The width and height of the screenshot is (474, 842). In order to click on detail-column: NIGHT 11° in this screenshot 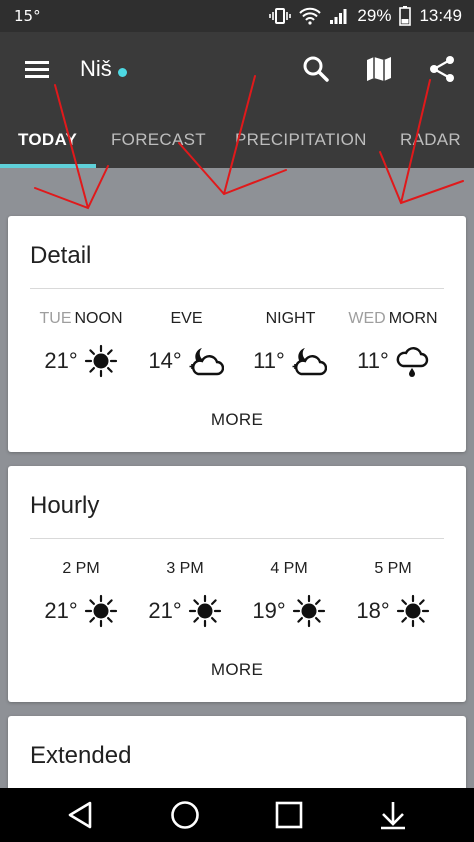, I will do `click(289, 344)`.